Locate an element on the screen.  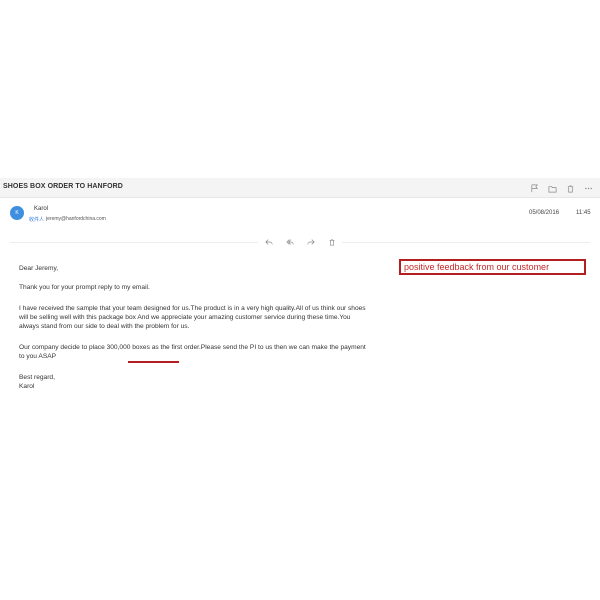
subject-bar: SHOES BOX ORDER TO HANFORD is located at coordinates (300, 188).